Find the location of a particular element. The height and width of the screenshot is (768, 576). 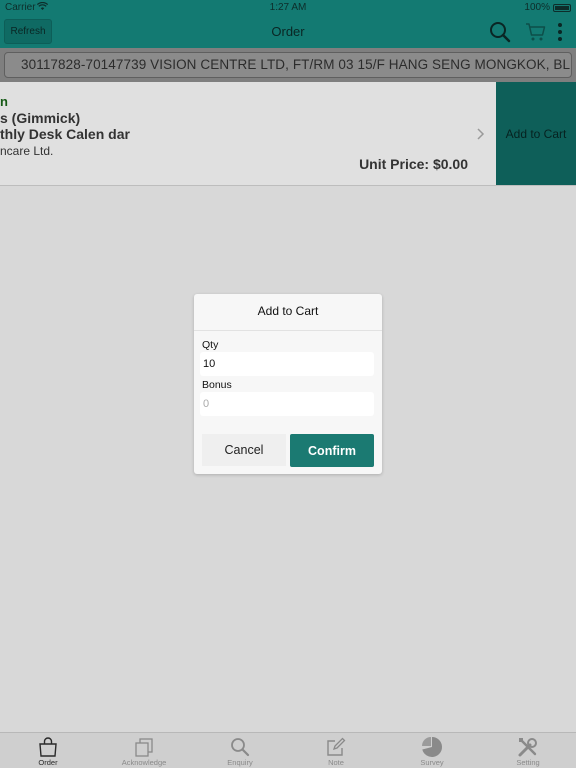

tab-label: Note is located at coordinates (336, 762).